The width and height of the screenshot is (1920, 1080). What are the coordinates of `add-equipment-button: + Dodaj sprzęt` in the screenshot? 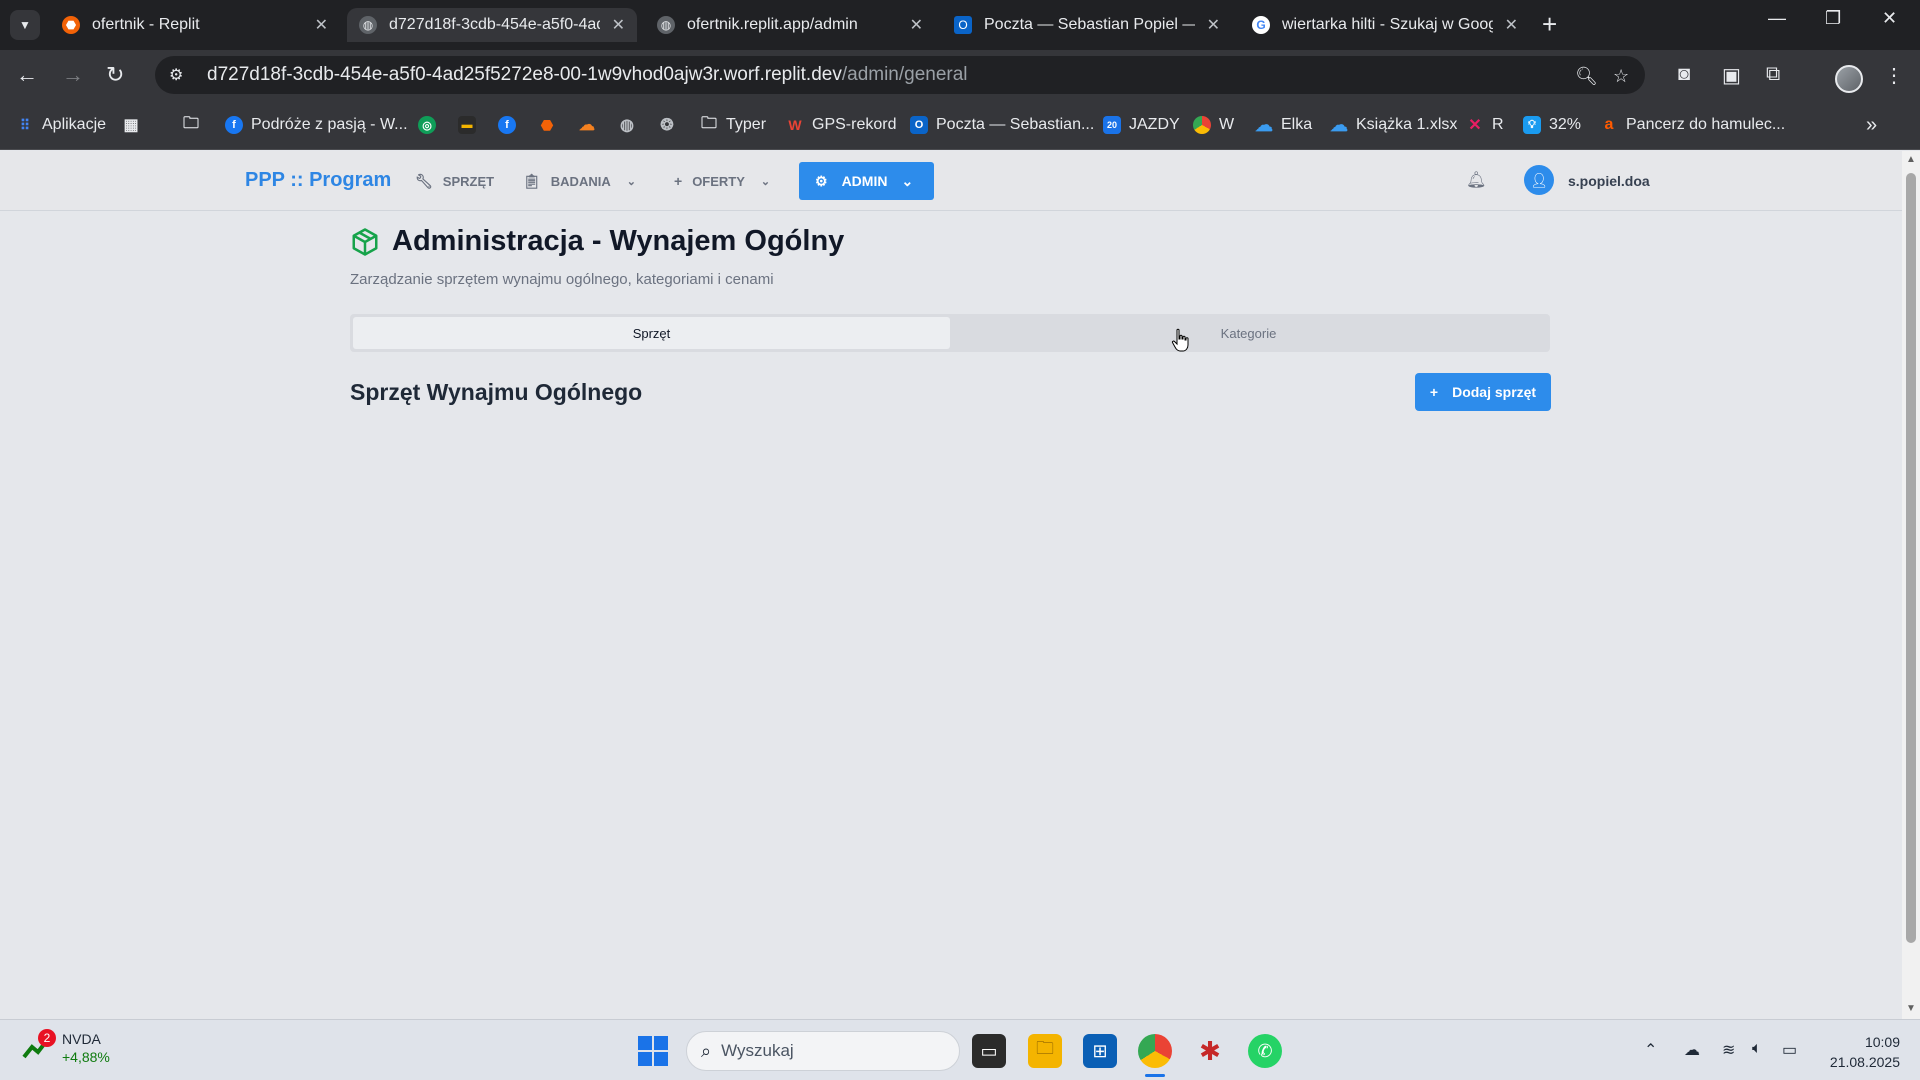 It's located at (1483, 392).